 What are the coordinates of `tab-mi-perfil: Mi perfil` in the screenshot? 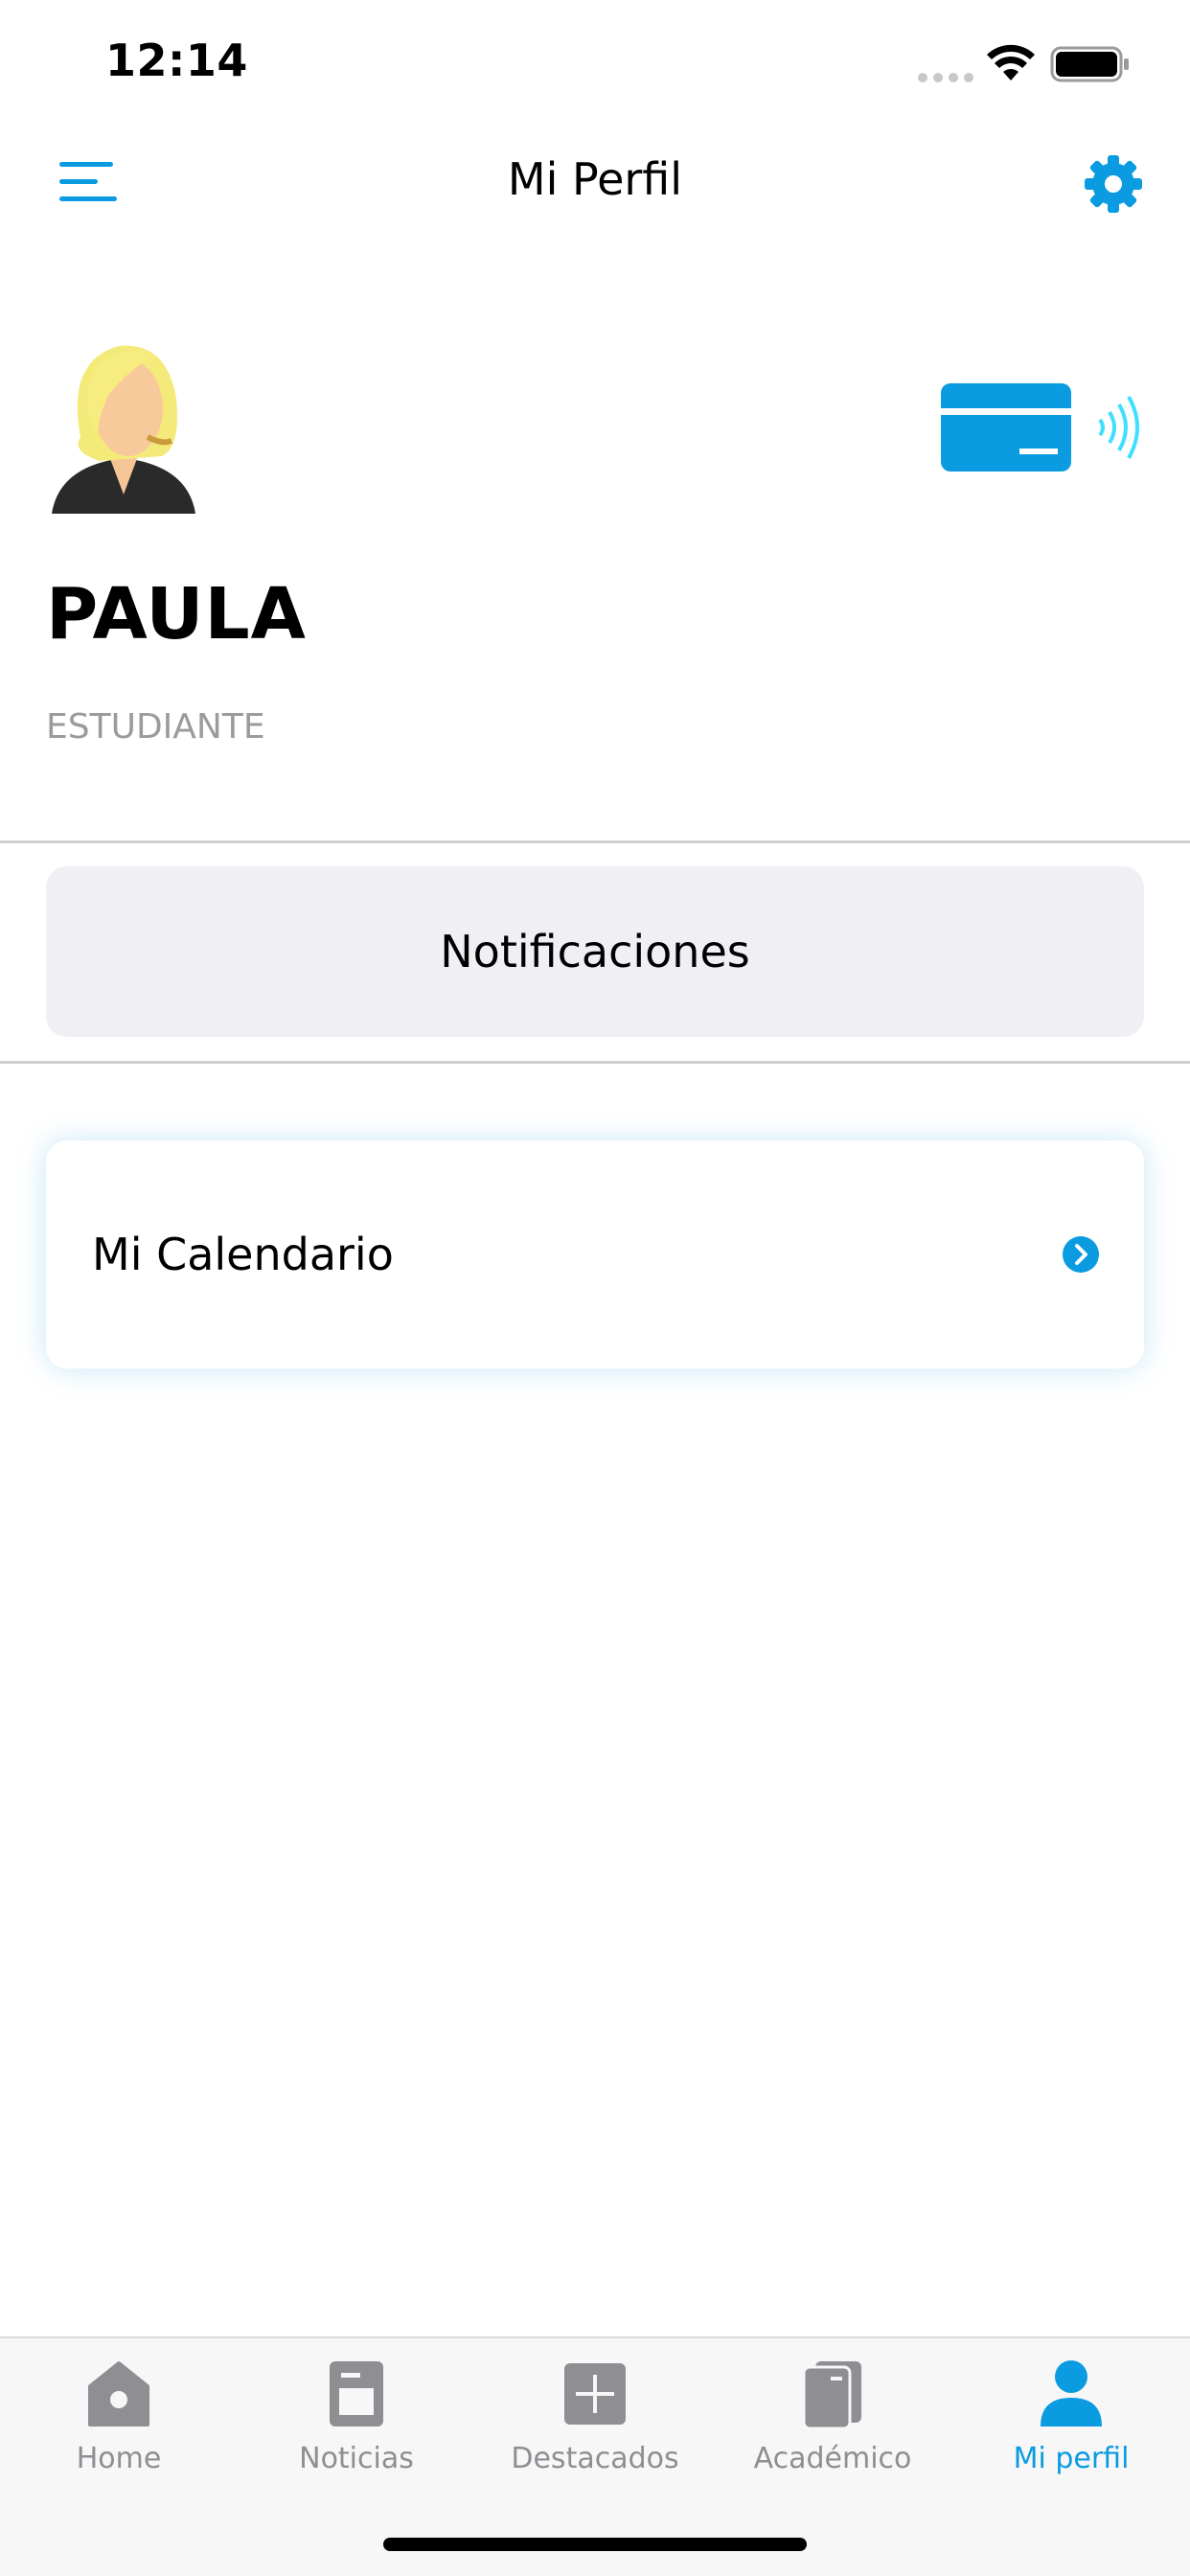 It's located at (1071, 2429).